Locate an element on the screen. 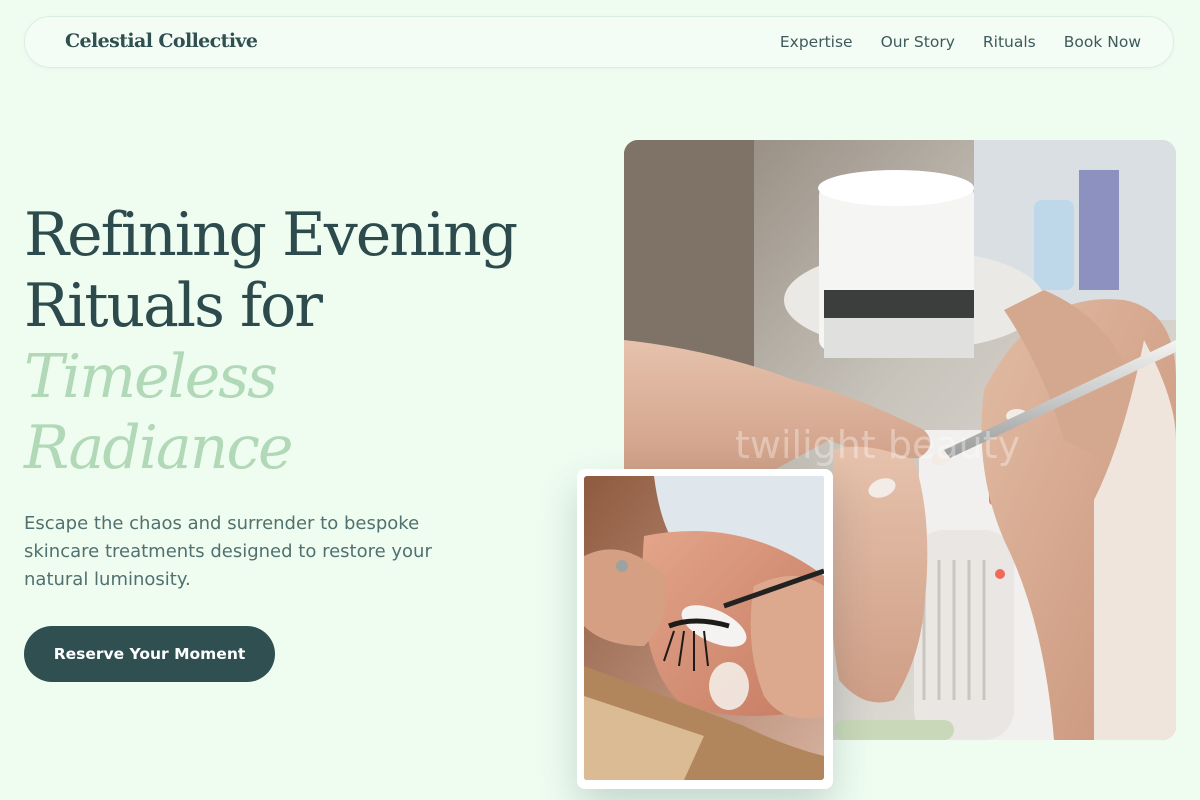  headline-line-1: Refining Evening is located at coordinates (271, 235).